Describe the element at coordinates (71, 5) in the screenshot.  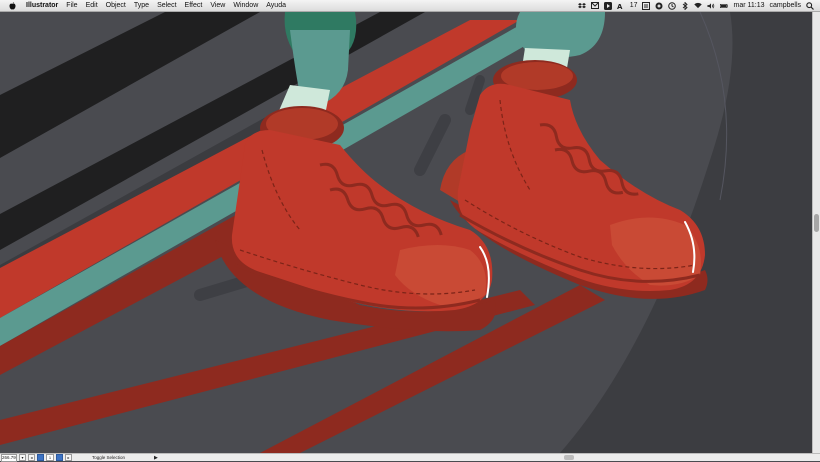
I see `menu-file: File` at that location.